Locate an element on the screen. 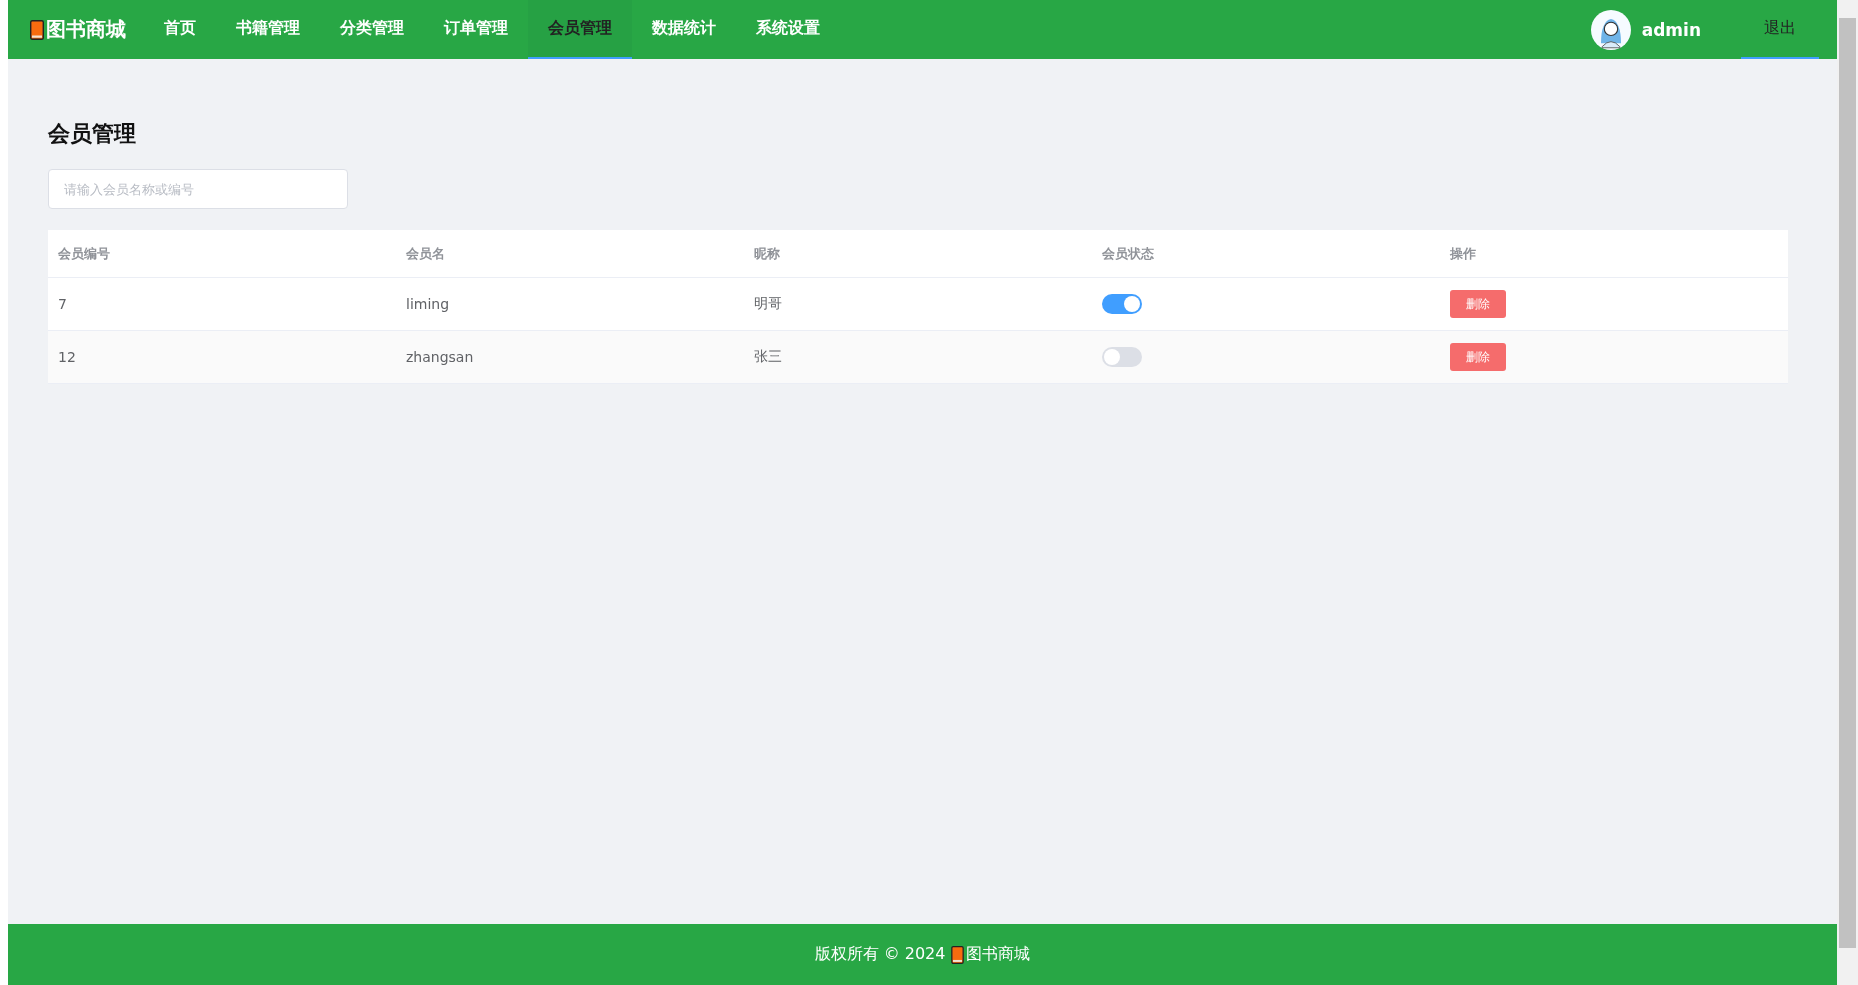  username: admin is located at coordinates (1671, 29).